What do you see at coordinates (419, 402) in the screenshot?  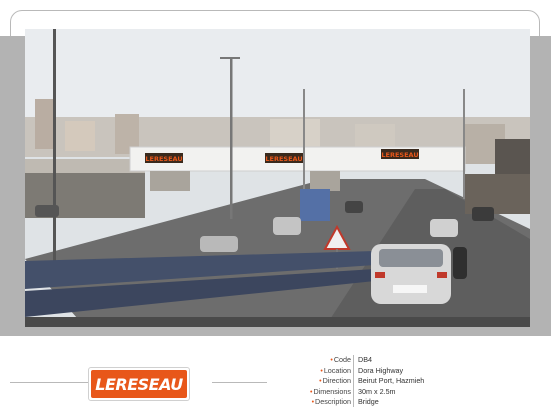 I see `spec-row-description: •Description Bridge` at bounding box center [419, 402].